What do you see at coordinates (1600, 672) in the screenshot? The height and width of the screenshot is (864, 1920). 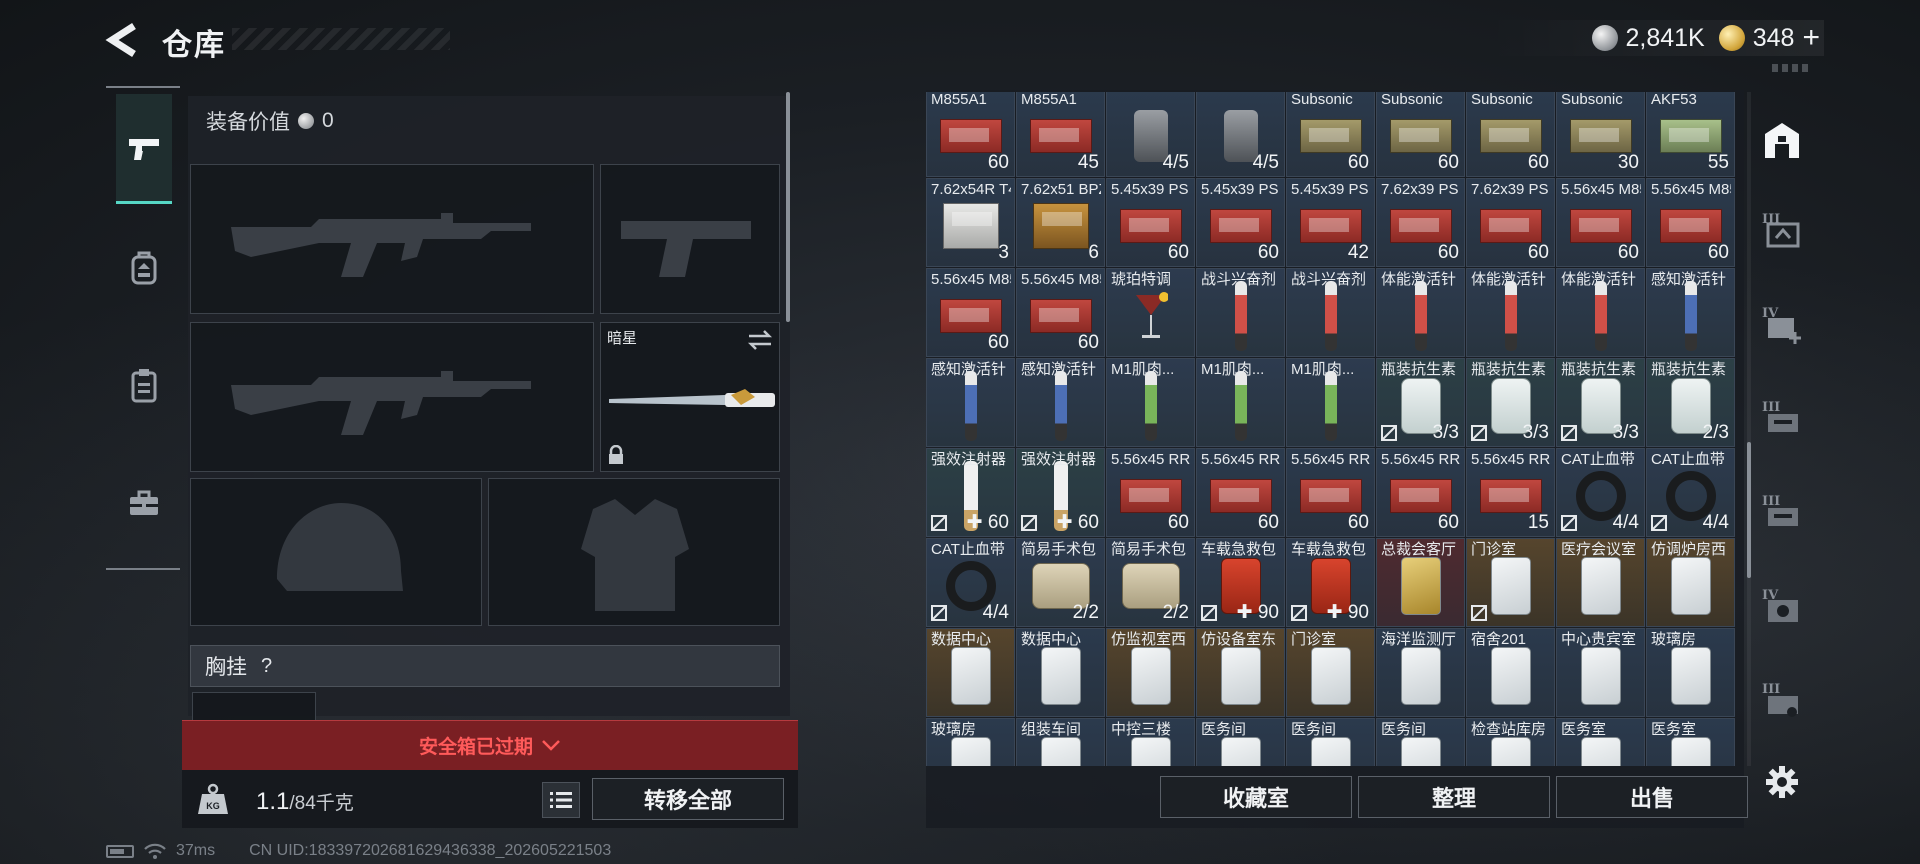 I see `inventory-item: 中心贵宾室` at bounding box center [1600, 672].